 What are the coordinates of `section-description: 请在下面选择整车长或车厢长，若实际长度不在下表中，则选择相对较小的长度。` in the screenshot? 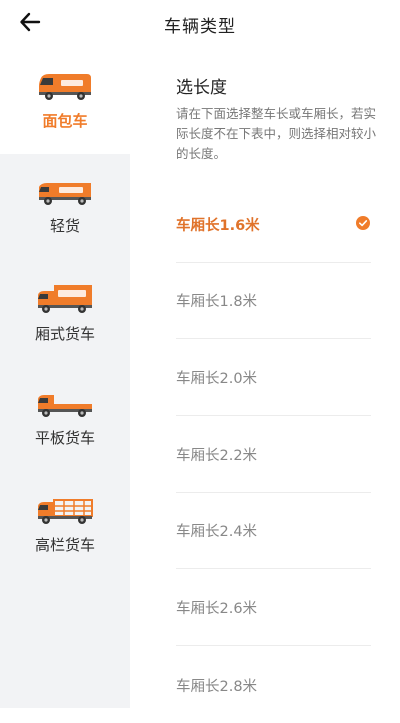 It's located at (276, 133).